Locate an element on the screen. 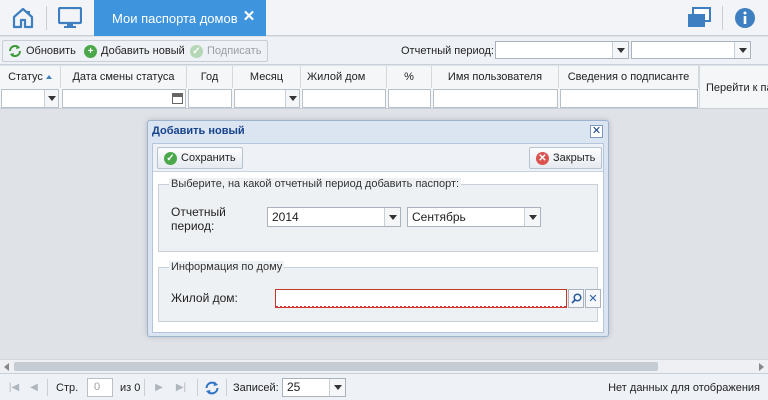  add-new-button: + Добавить новый is located at coordinates (134, 51).